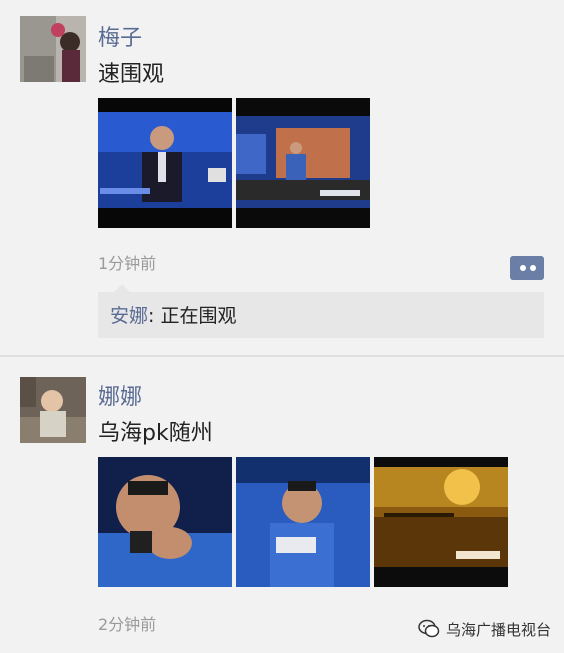 The width and height of the screenshot is (564, 653). What do you see at coordinates (155, 433) in the screenshot?
I see `post-text: 乌海pk随州` at bounding box center [155, 433].